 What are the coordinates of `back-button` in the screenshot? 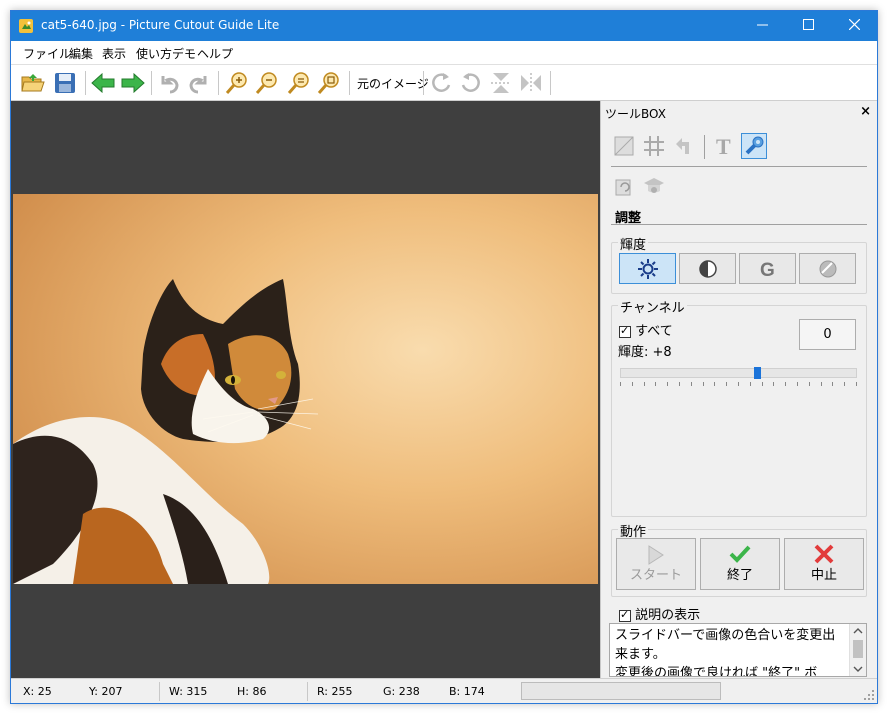 It's located at (103, 83).